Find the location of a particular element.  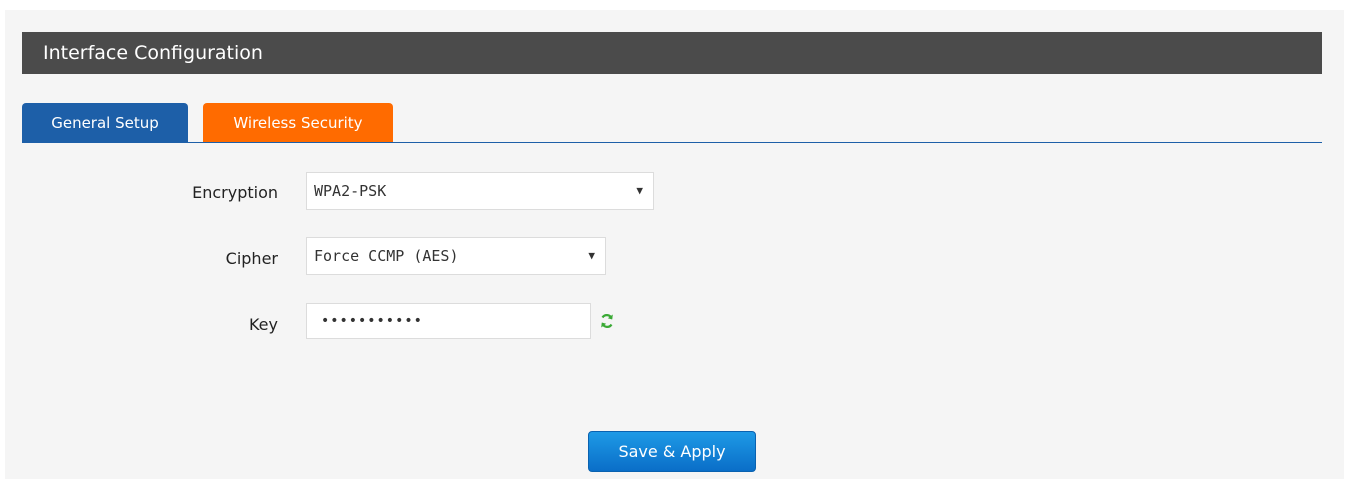

cipher-value: Force CCMP (AES) is located at coordinates (386, 256).